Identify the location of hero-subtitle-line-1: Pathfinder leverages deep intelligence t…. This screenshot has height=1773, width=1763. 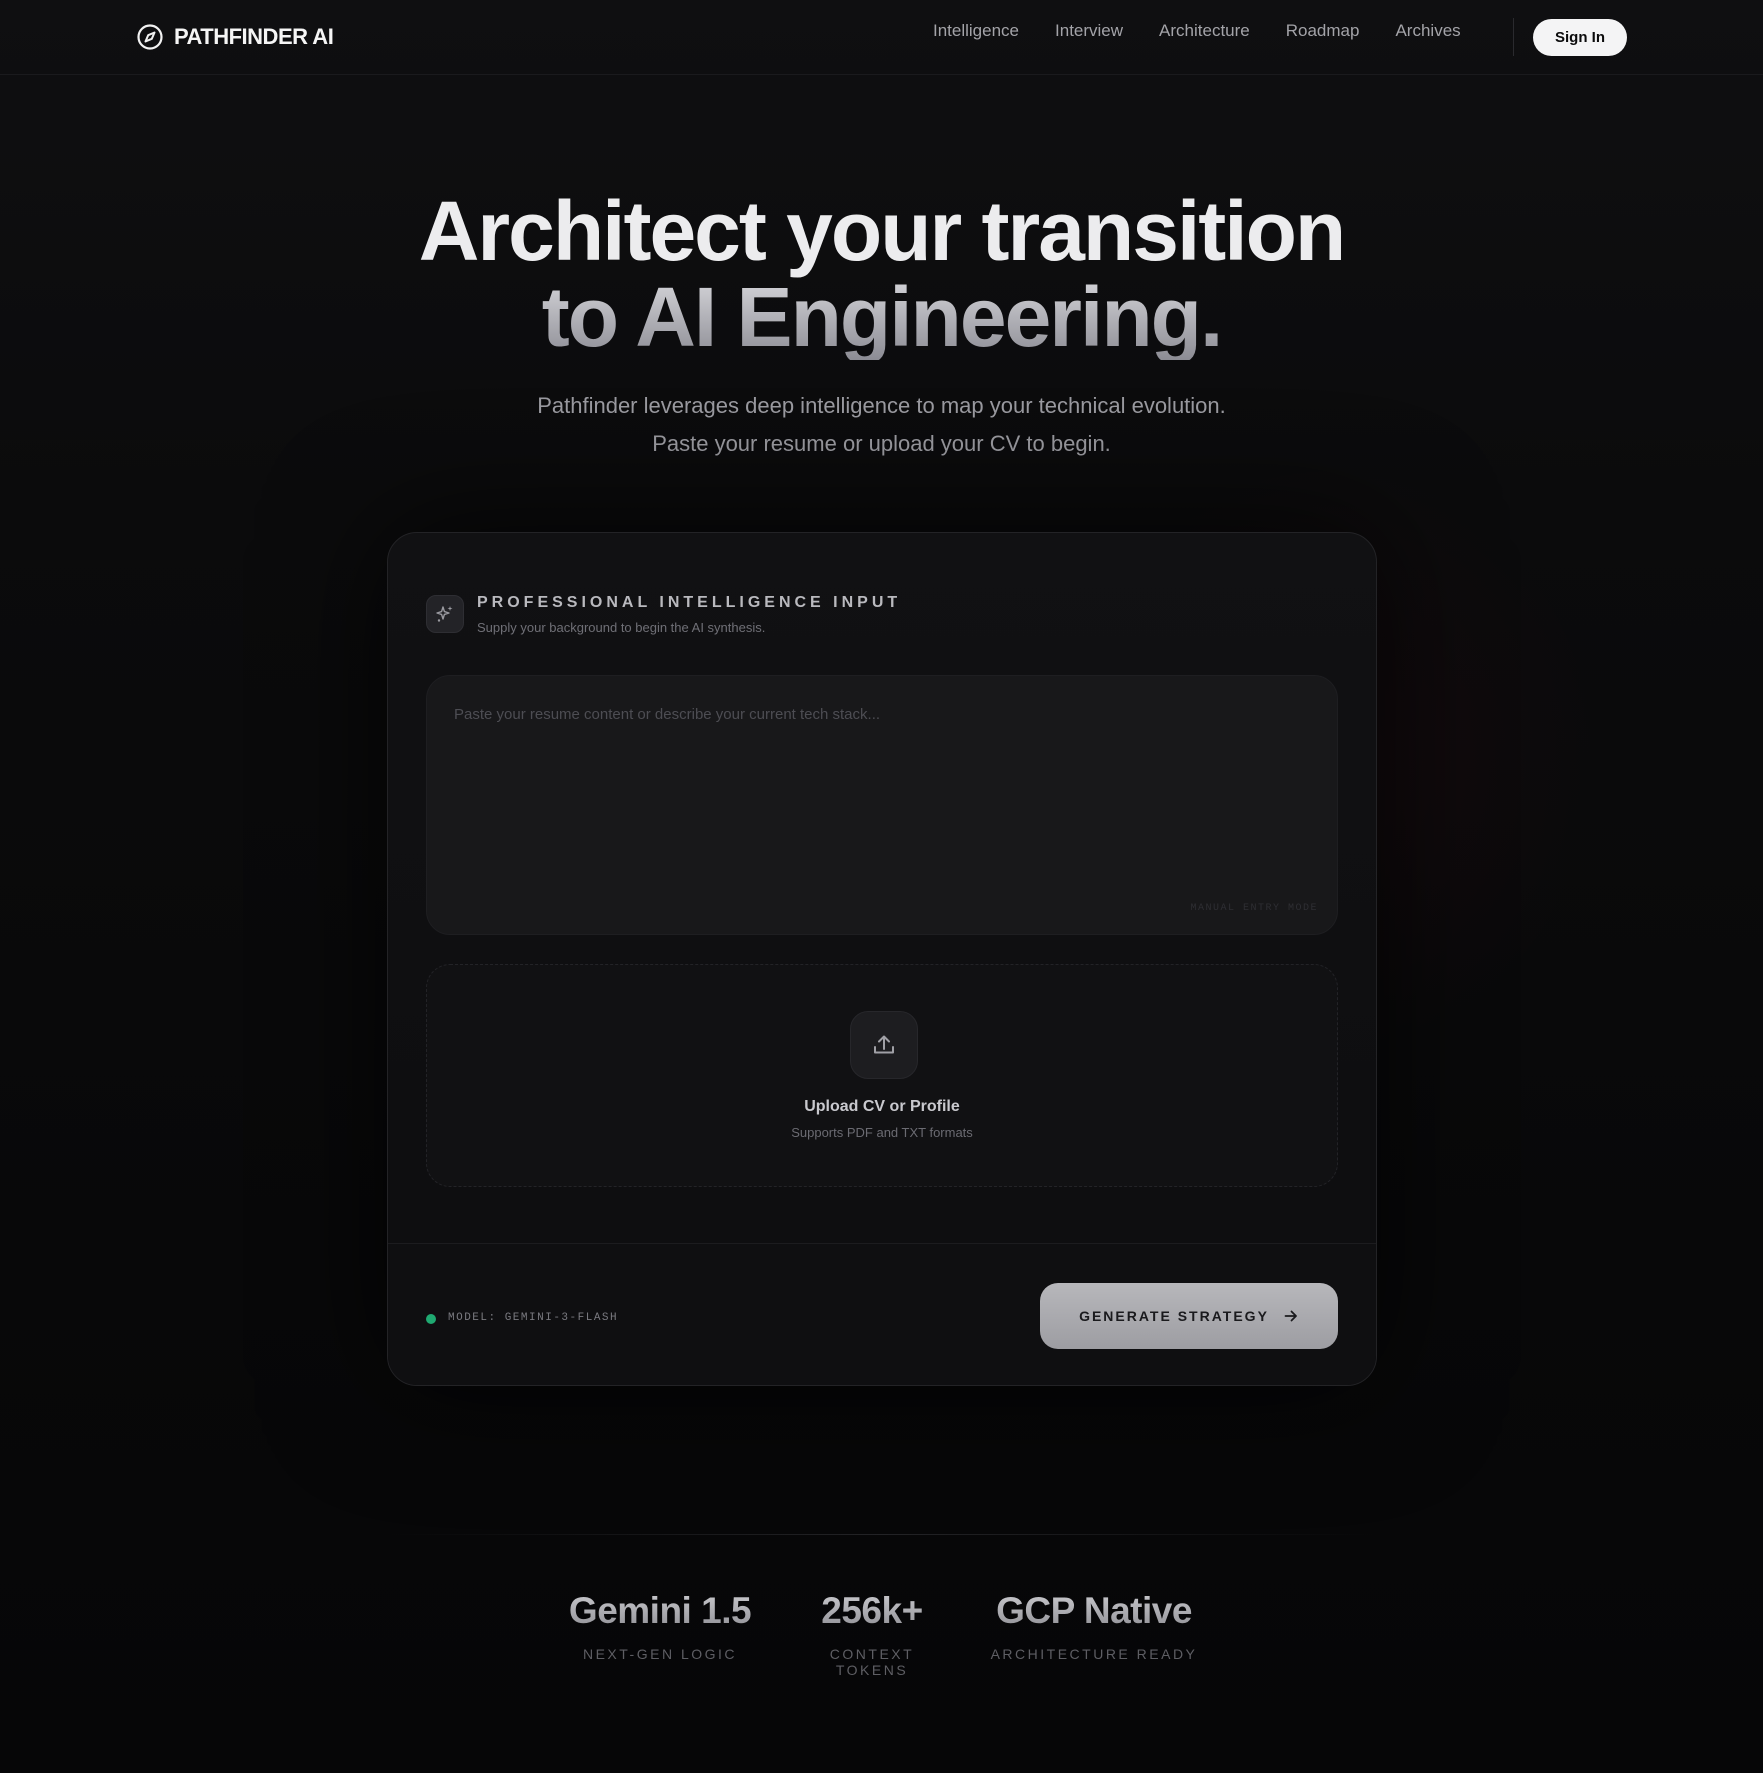
(881, 405).